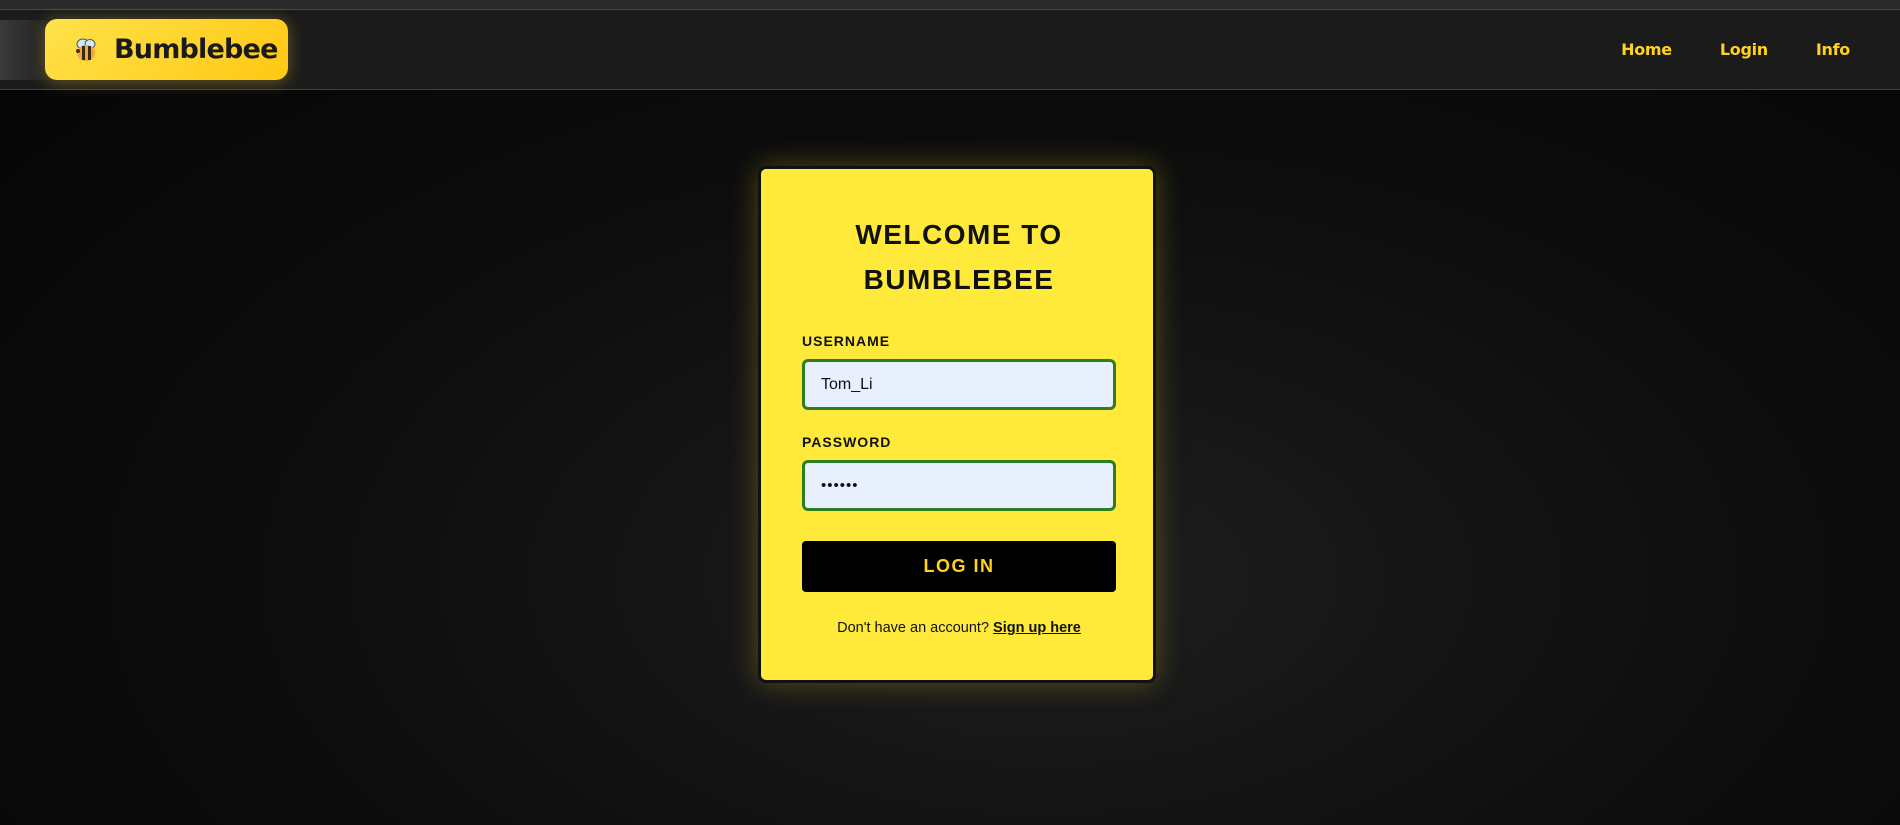 This screenshot has width=1900, height=825. What do you see at coordinates (1833, 49) in the screenshot?
I see `nav-link-info: Info` at bounding box center [1833, 49].